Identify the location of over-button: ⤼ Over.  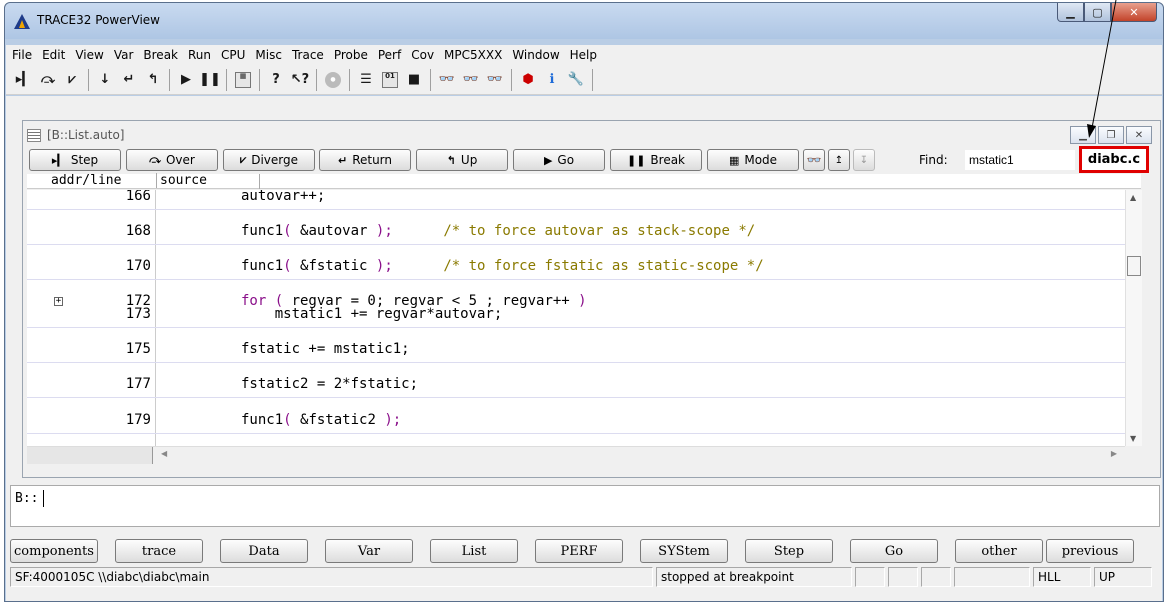
(172, 160).